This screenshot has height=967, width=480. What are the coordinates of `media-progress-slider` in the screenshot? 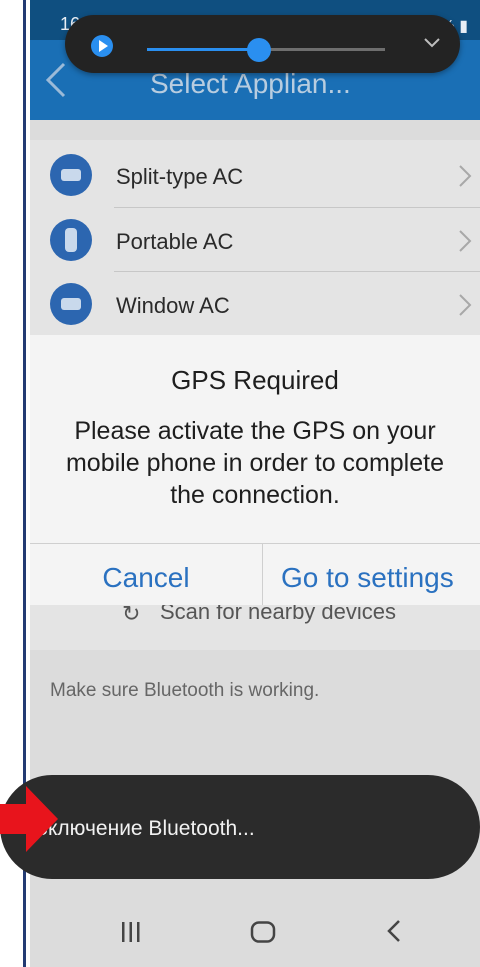 It's located at (266, 50).